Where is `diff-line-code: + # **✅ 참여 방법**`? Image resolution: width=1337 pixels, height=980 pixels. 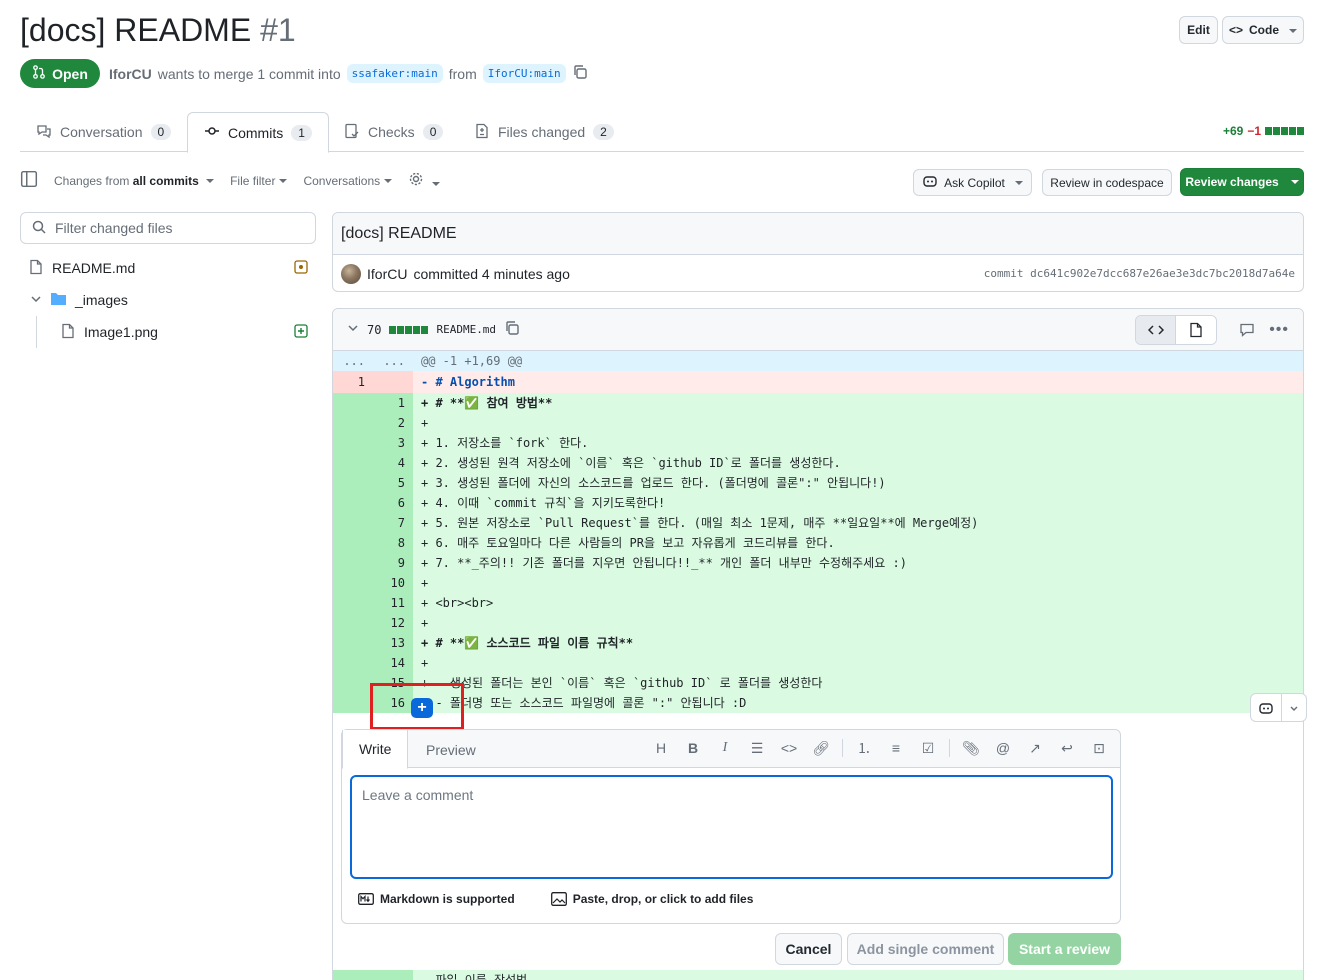
diff-line-code: + # **✅ 참여 방법** is located at coordinates (858, 403).